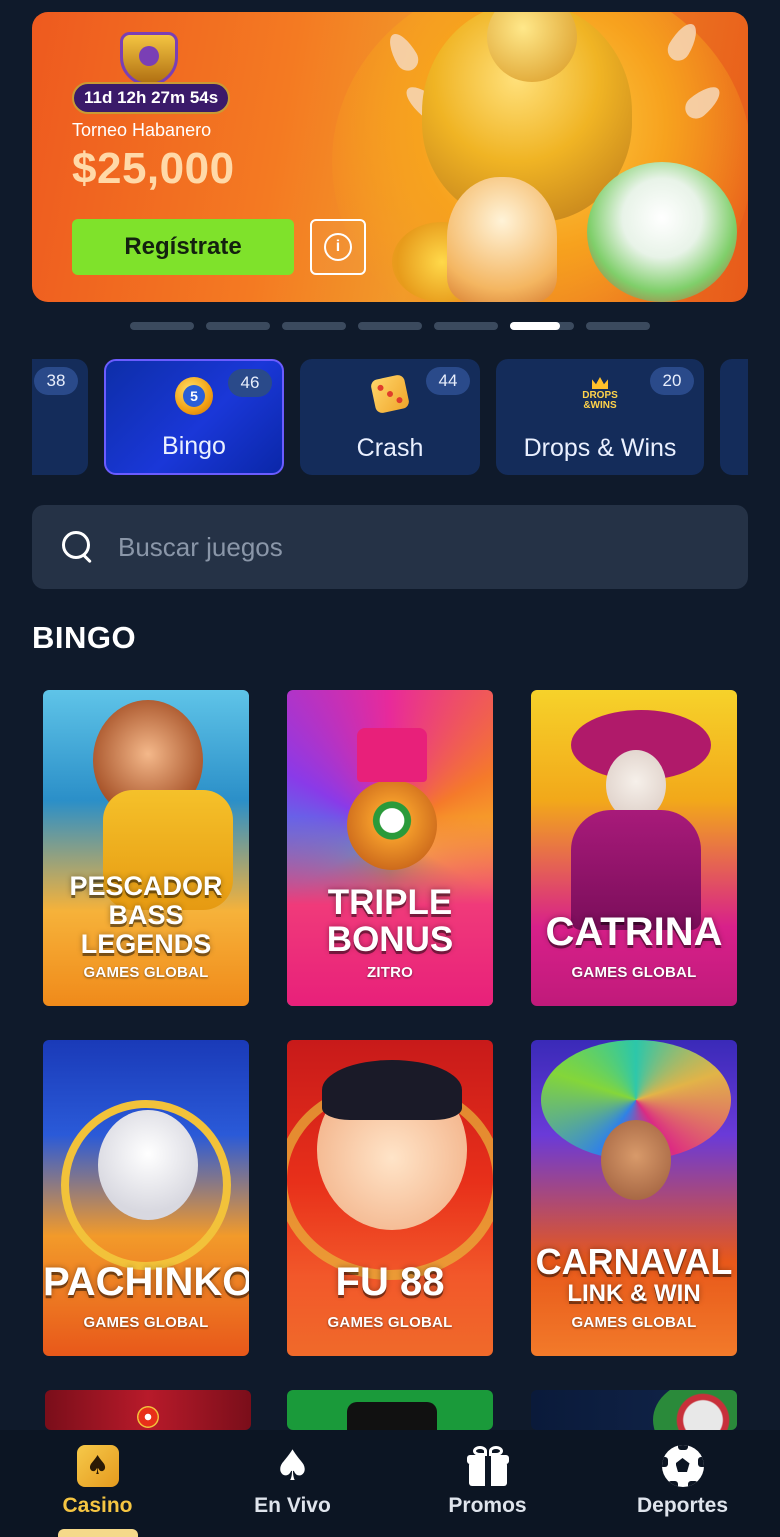  I want to click on casino-icon: ♠, so click(97, 1466).